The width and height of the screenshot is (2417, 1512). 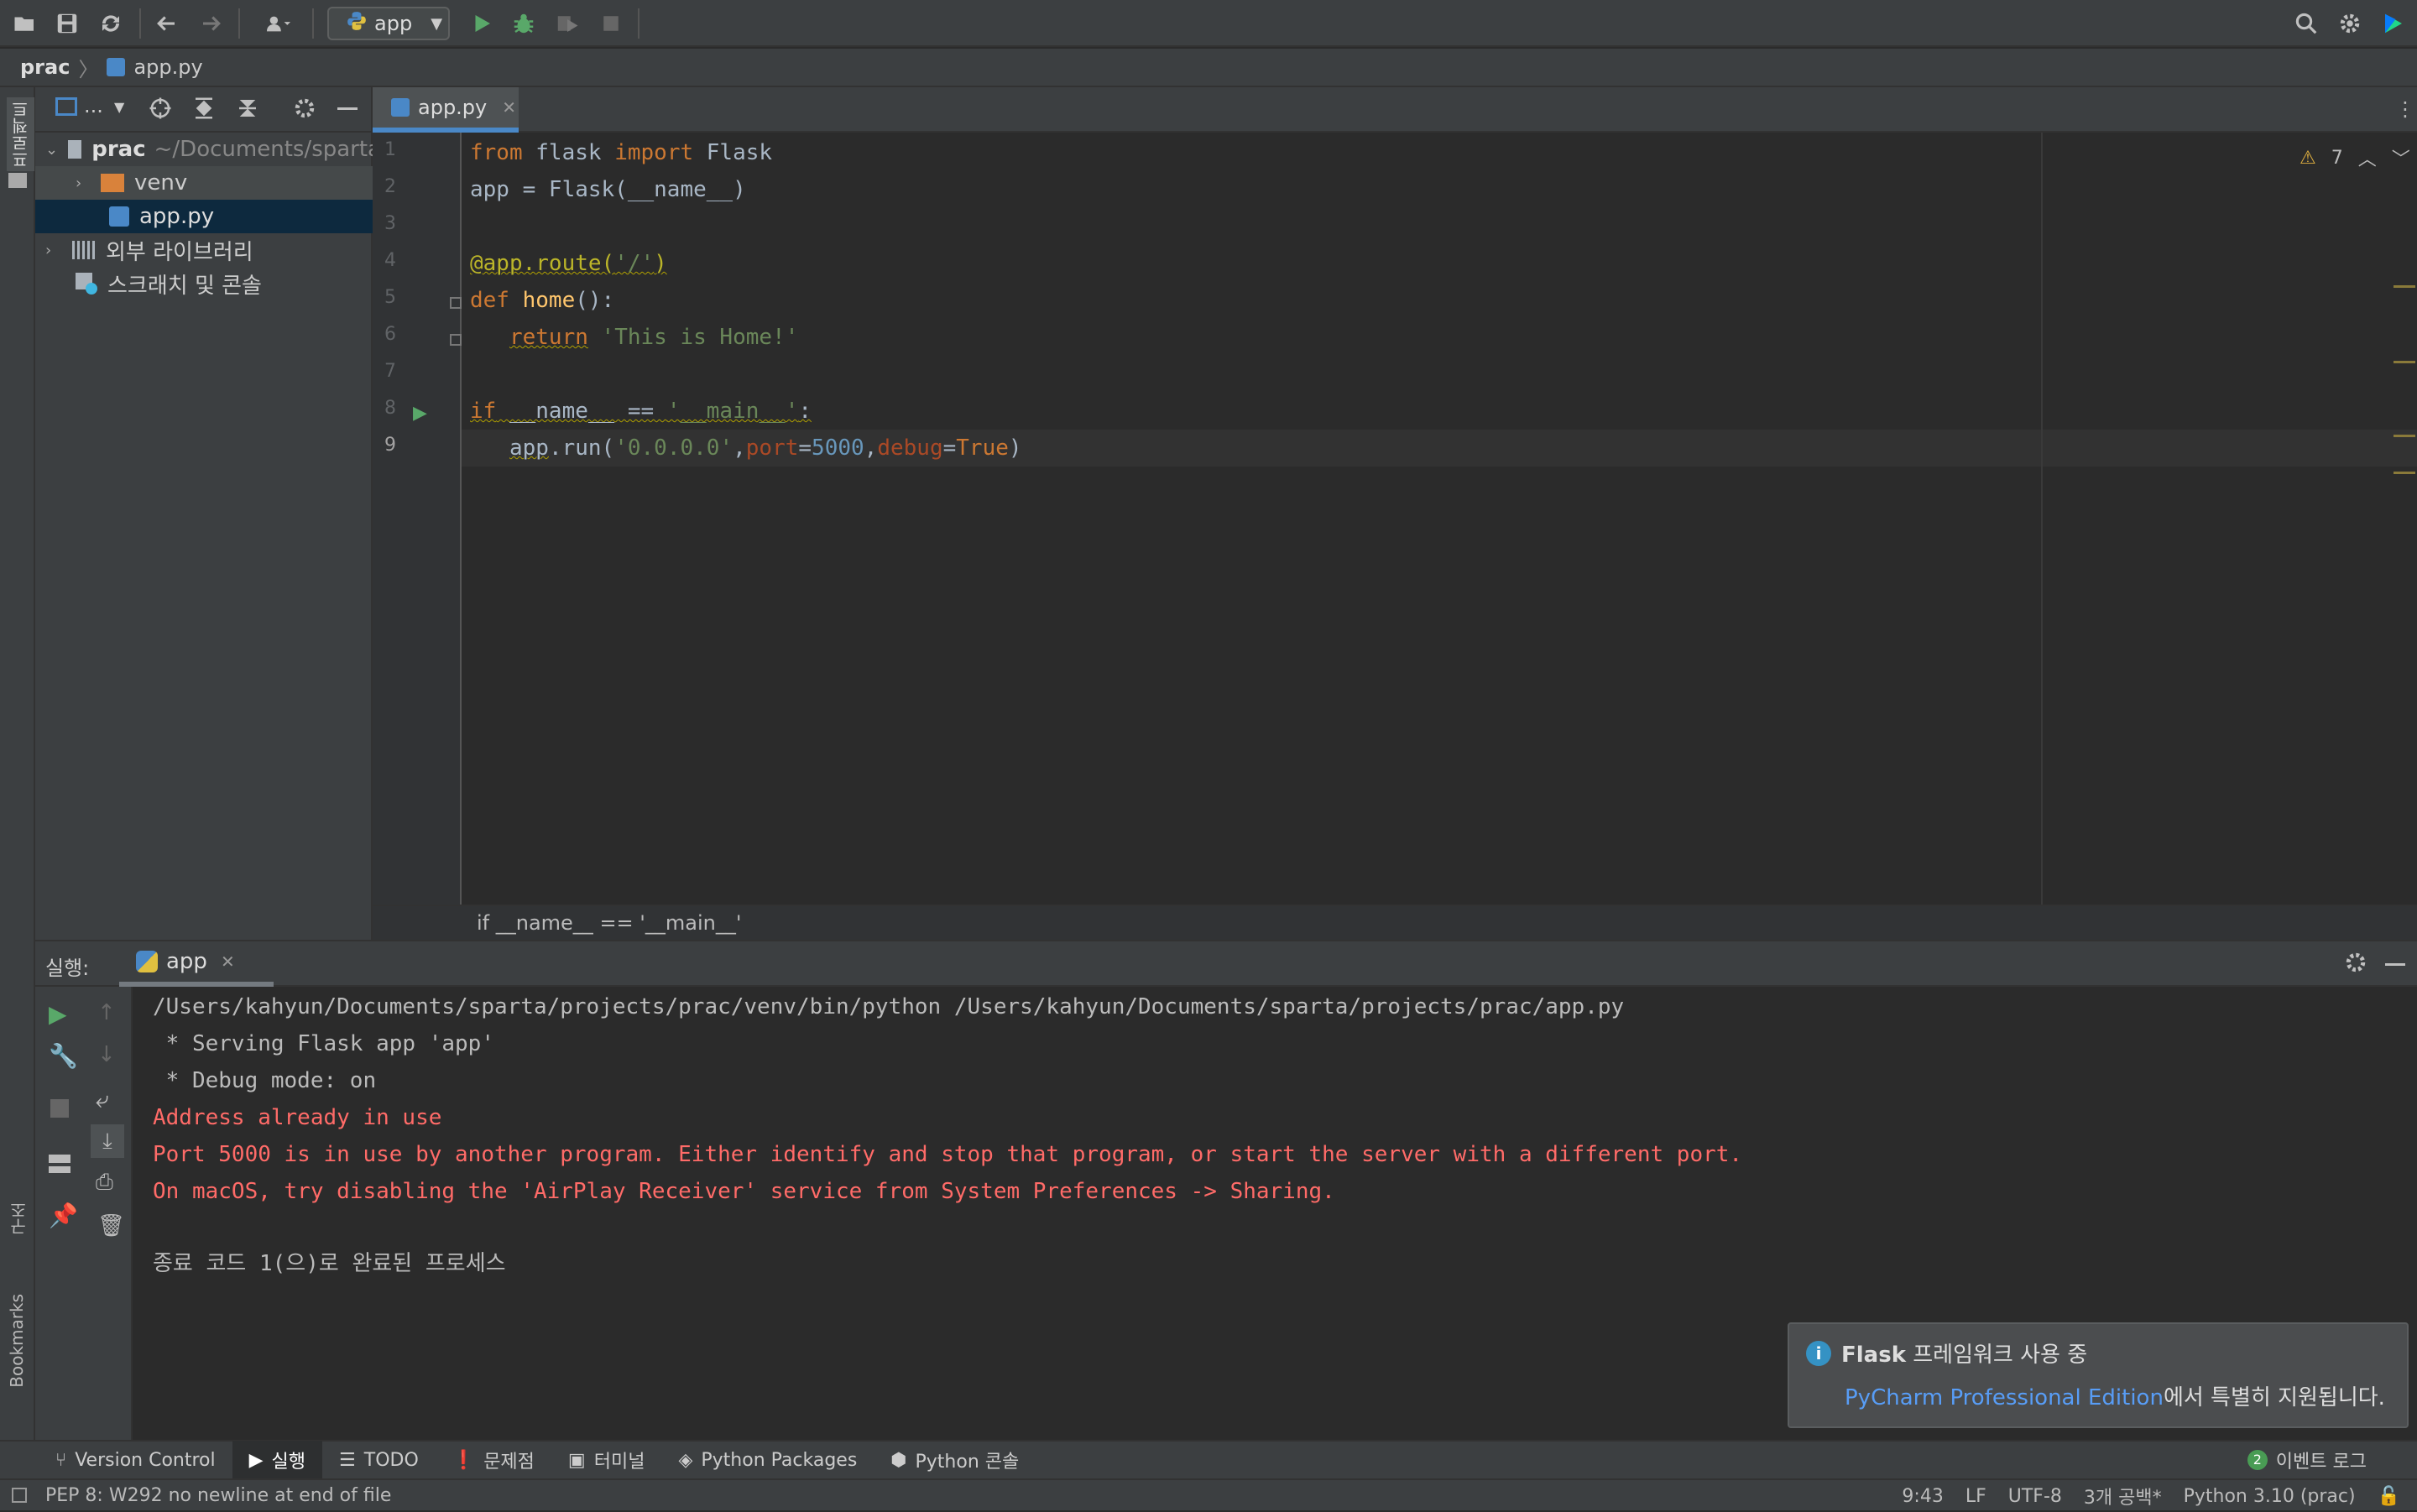 What do you see at coordinates (1208, 23) in the screenshot?
I see `main-toolbar: app ▼` at bounding box center [1208, 23].